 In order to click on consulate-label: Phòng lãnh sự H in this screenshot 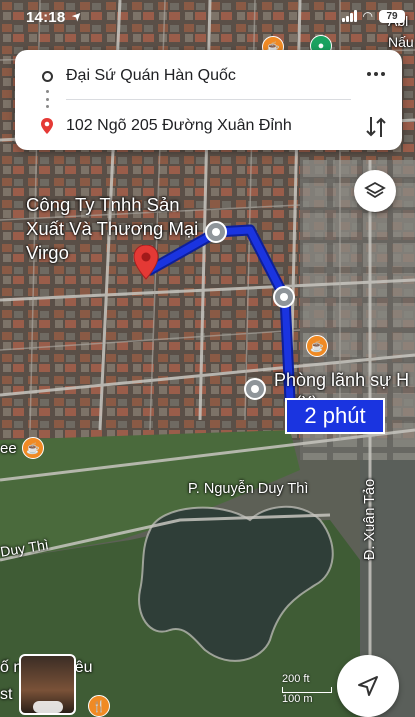, I will do `click(342, 380)`.